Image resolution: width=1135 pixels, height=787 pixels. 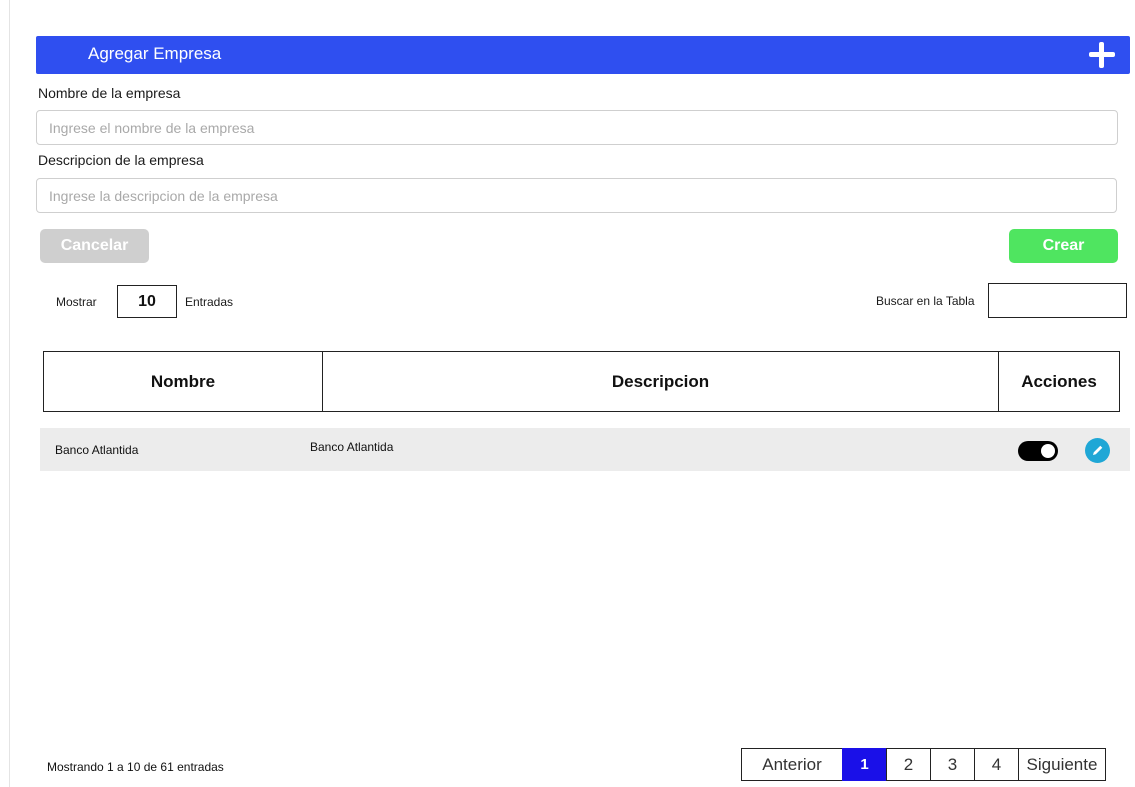 I want to click on cancel-button: Cancelar, so click(x=94, y=246).